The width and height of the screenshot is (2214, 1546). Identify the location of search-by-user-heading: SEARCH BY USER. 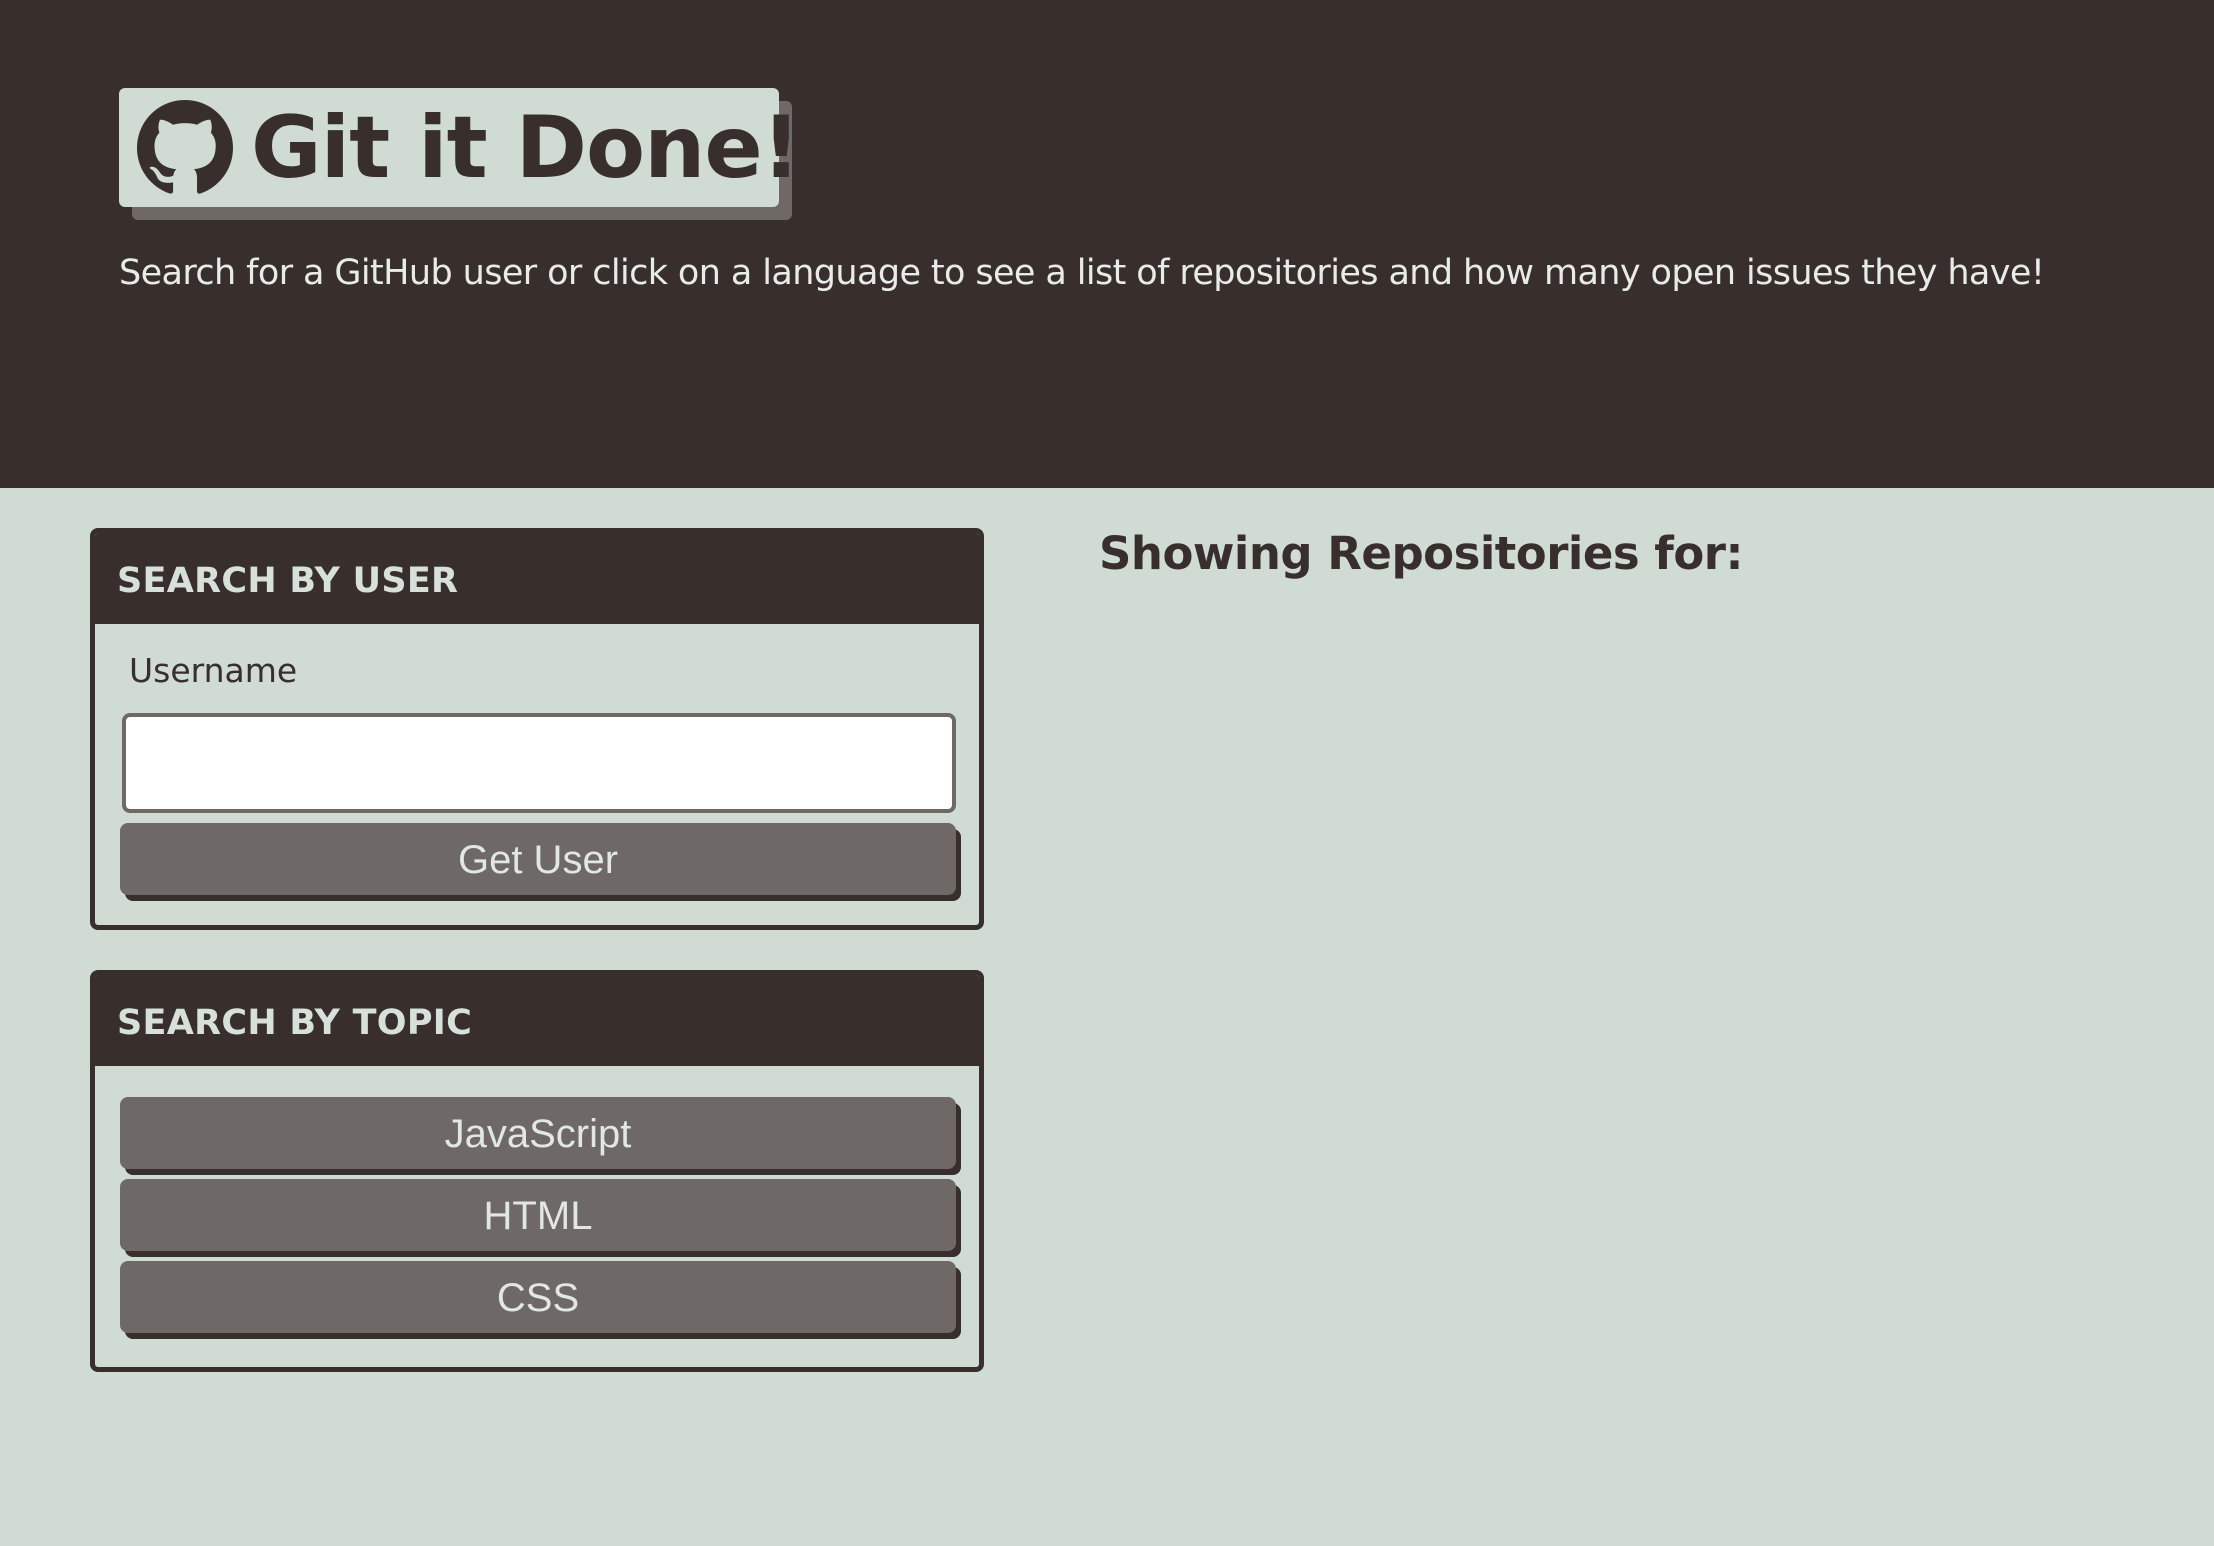
(537, 578).